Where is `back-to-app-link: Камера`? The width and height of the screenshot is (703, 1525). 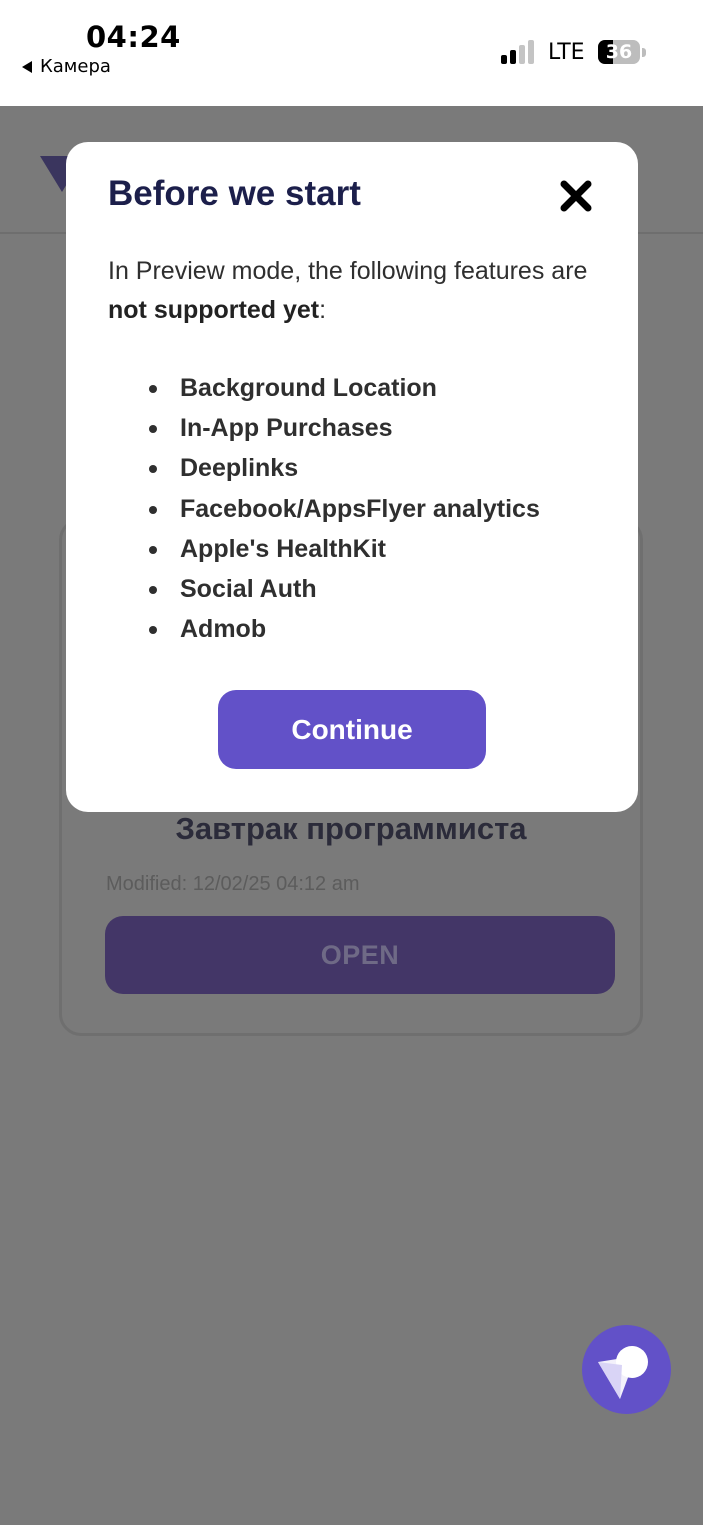 back-to-app-link: Камера is located at coordinates (66, 66).